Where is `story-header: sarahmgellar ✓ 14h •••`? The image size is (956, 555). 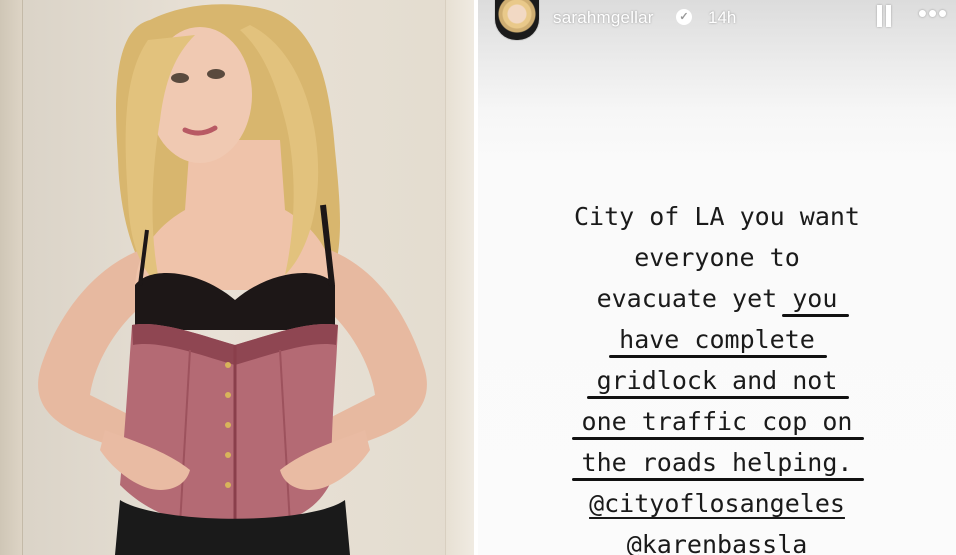 story-header: sarahmgellar ✓ 14h ••• is located at coordinates (717, 20).